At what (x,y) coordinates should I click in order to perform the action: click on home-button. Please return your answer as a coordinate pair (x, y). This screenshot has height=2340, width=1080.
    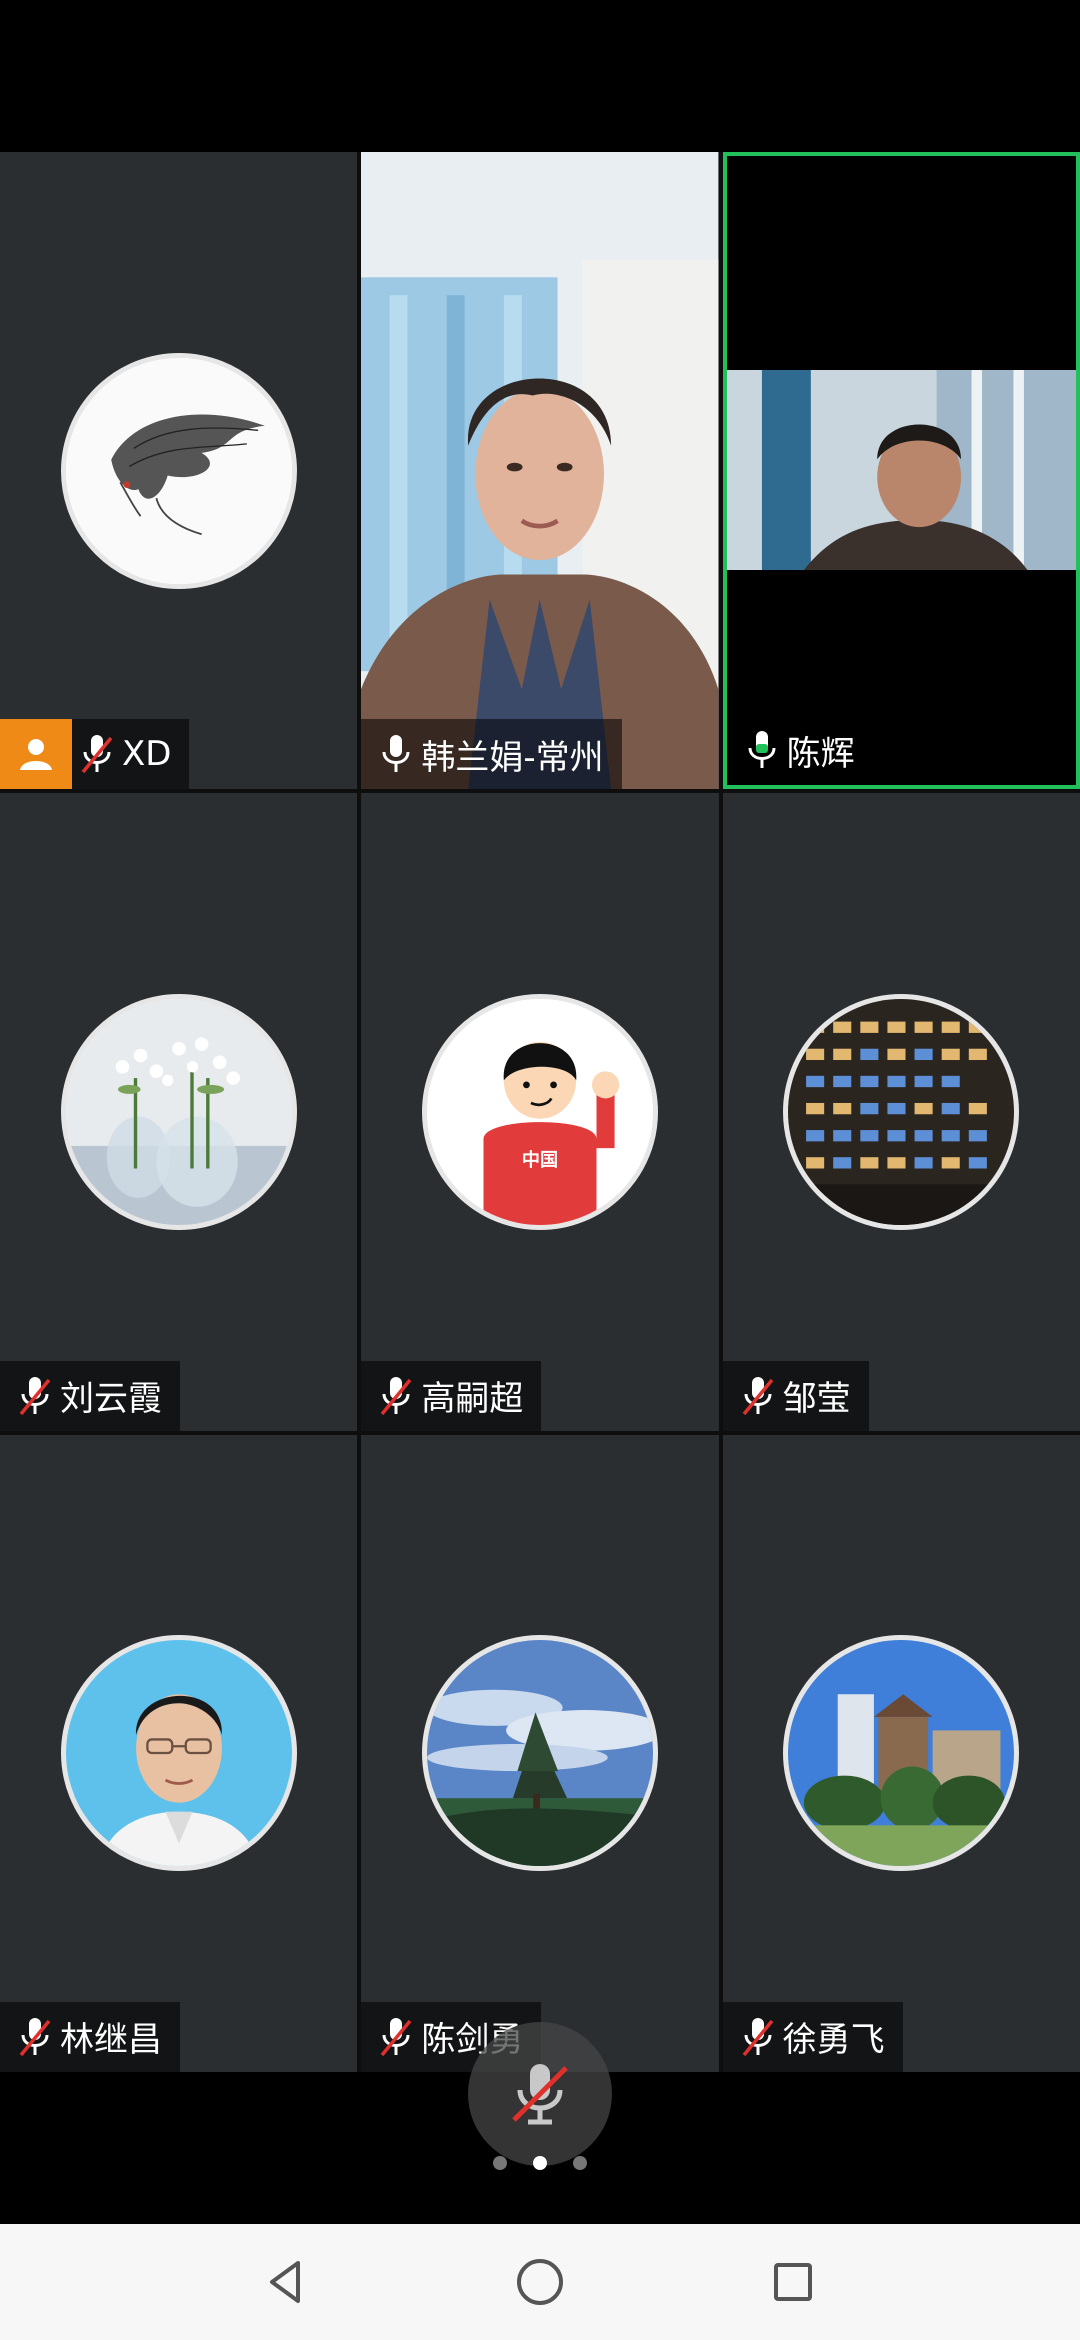
    Looking at the image, I should click on (540, 2282).